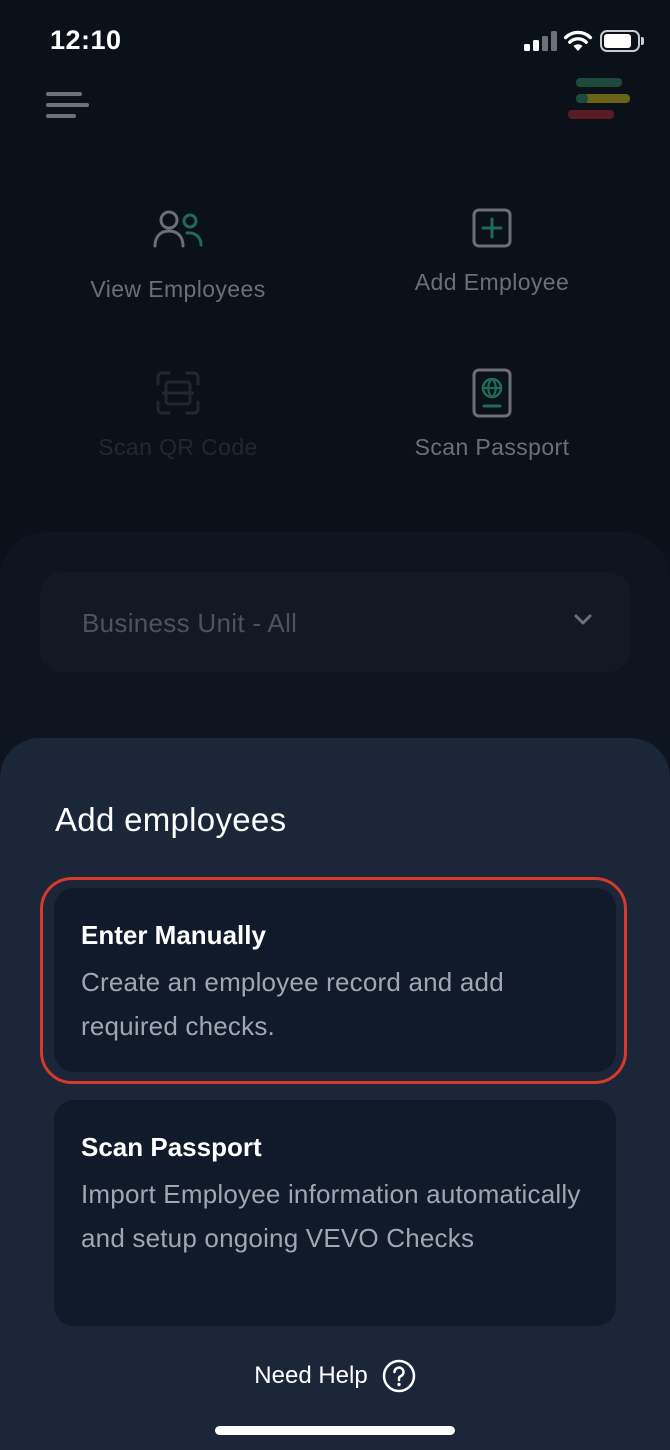 The image size is (670, 1450). What do you see at coordinates (622, 41) in the screenshot?
I see `battery-icon` at bounding box center [622, 41].